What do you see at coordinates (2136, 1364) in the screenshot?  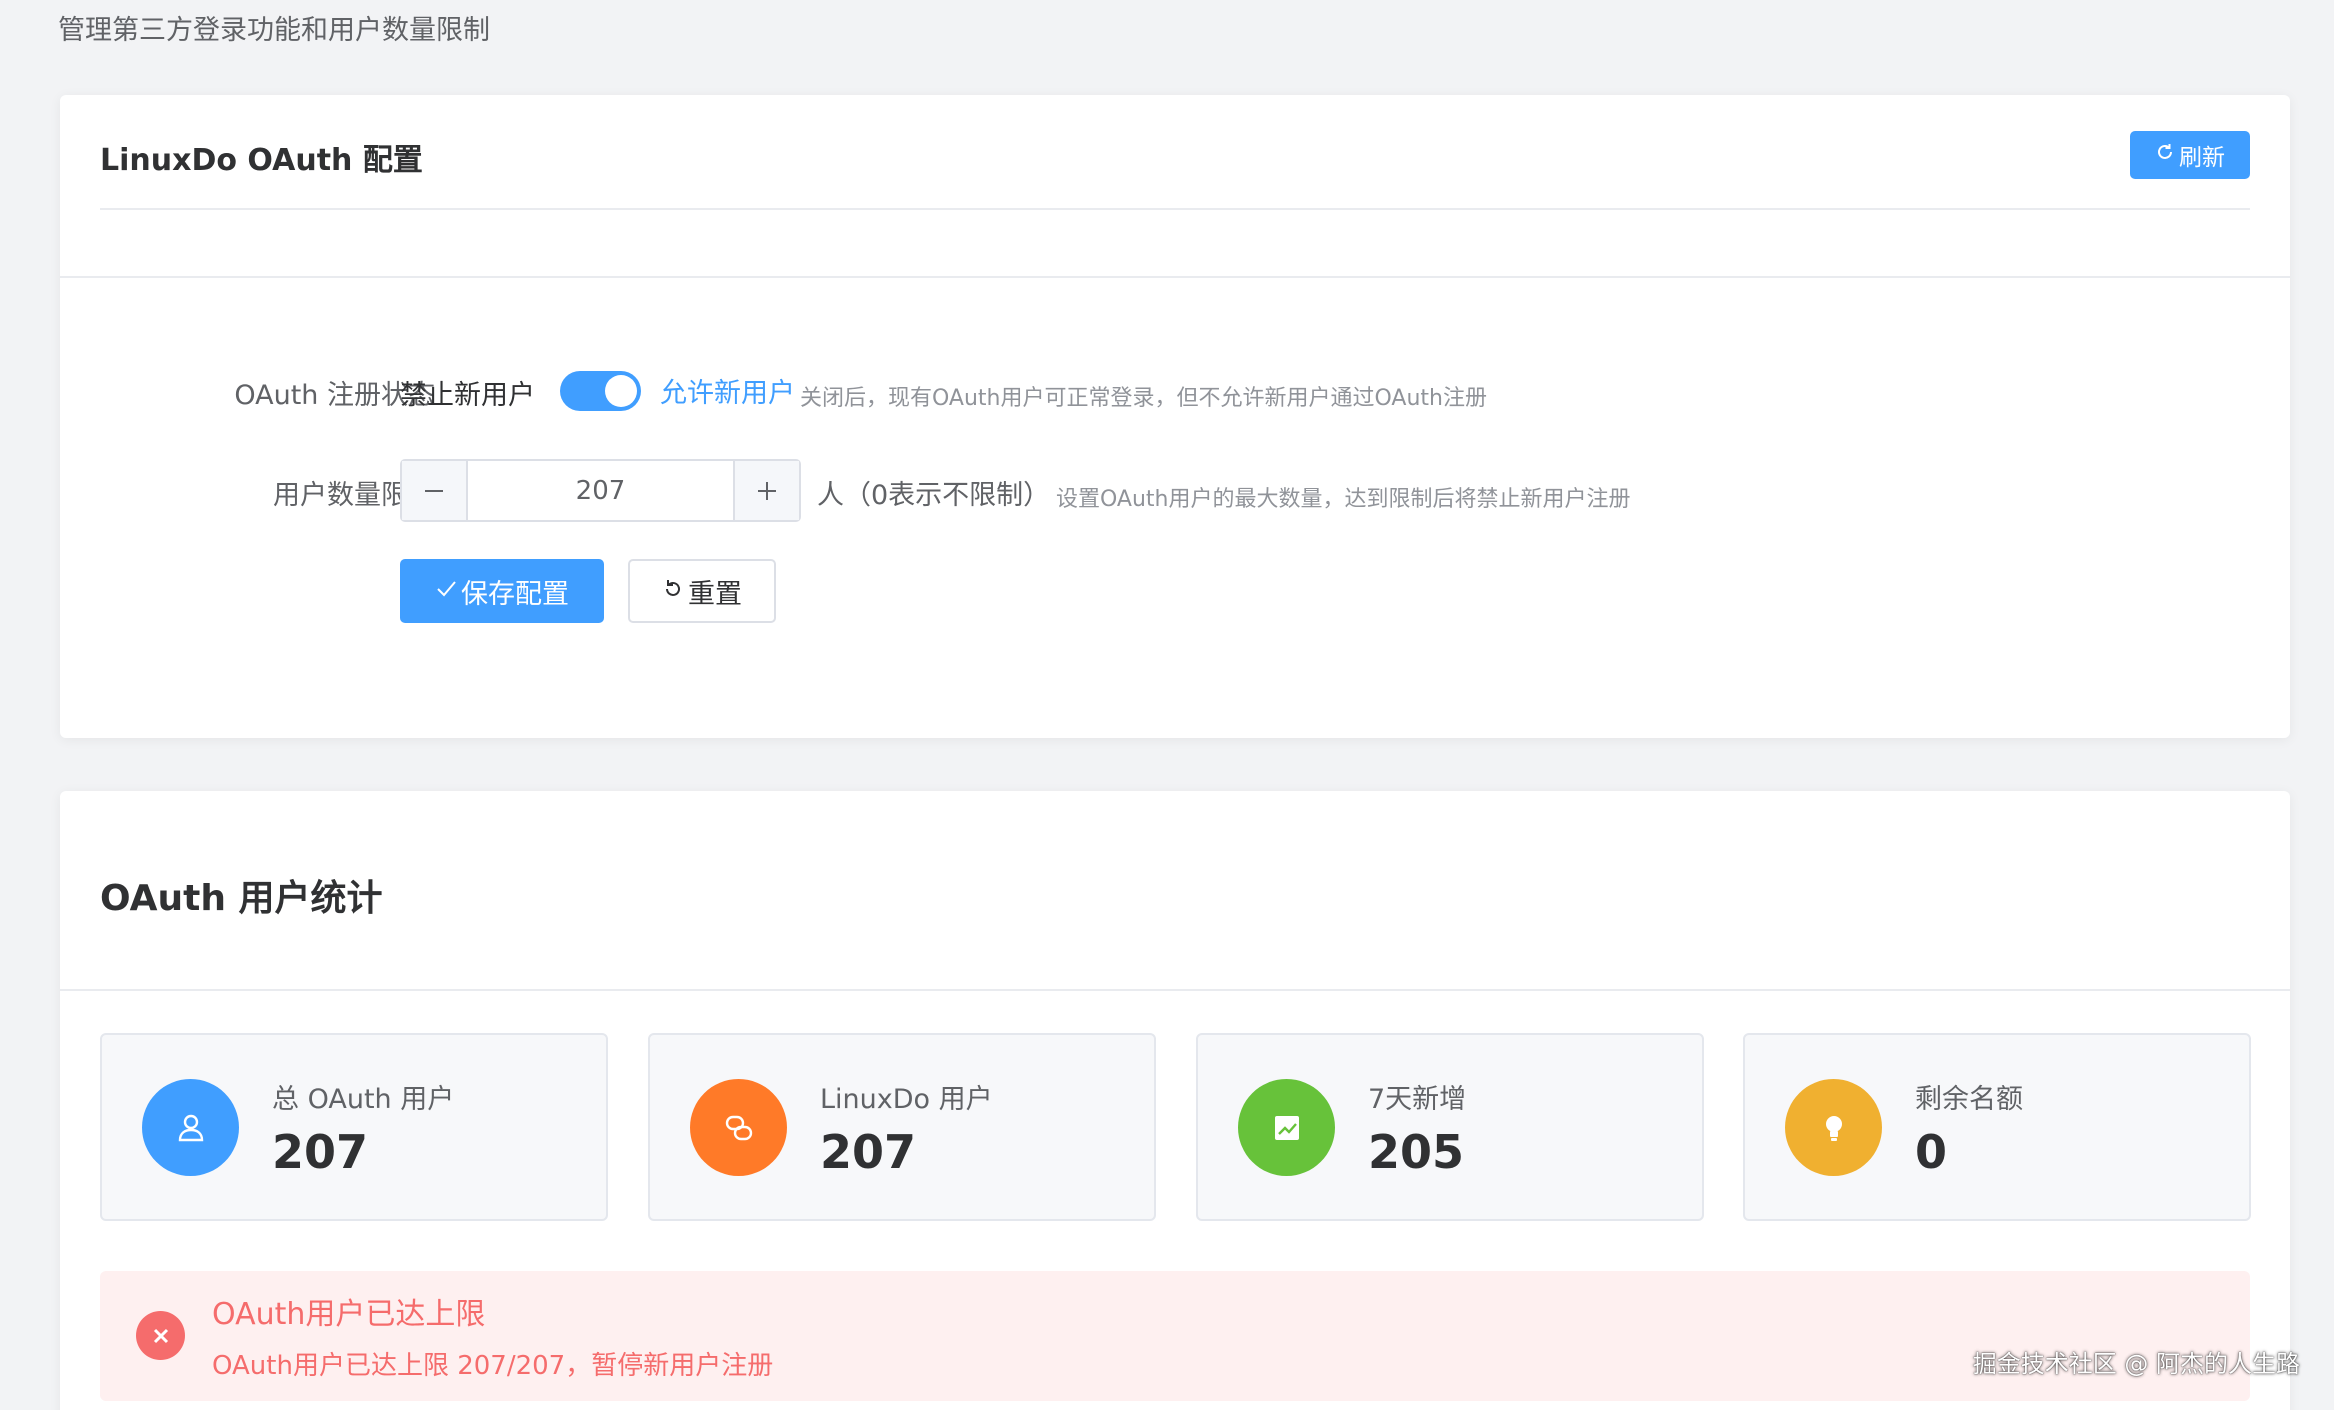 I see `watermark: 掘金技术社区 @ 阿杰的人生路` at bounding box center [2136, 1364].